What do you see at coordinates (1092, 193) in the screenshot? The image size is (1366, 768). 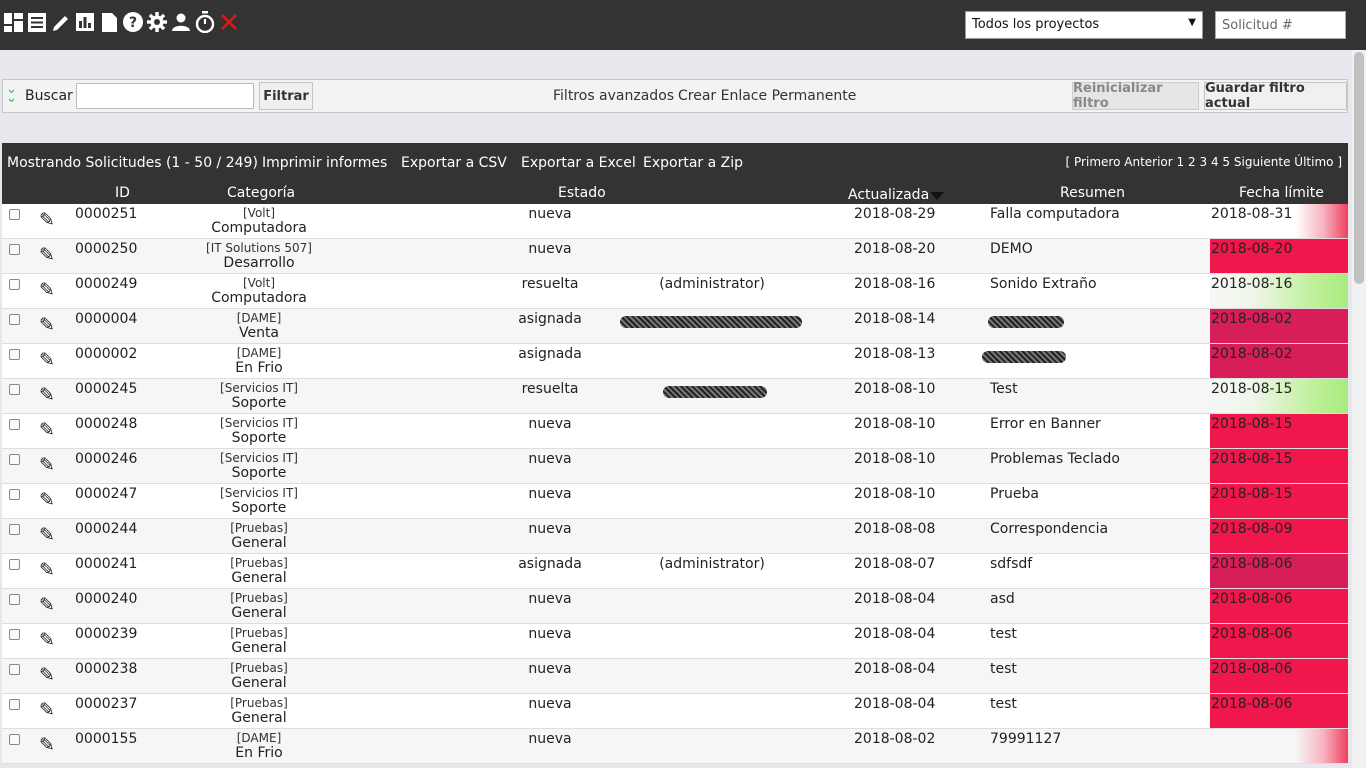 I see `col-summary: Resumen` at bounding box center [1092, 193].